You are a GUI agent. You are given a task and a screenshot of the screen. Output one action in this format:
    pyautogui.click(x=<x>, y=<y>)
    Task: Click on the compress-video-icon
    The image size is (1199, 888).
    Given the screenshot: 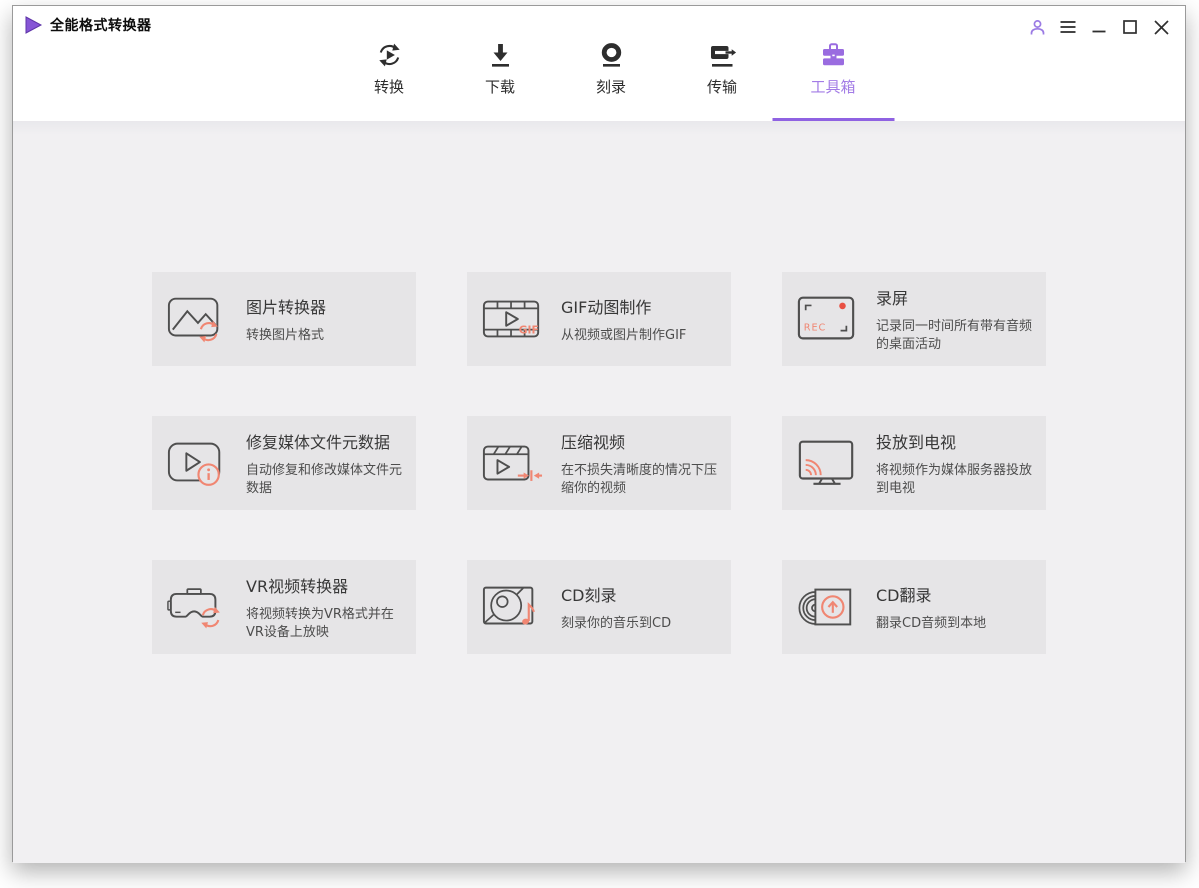 What is the action you would take?
    pyautogui.click(x=512, y=463)
    